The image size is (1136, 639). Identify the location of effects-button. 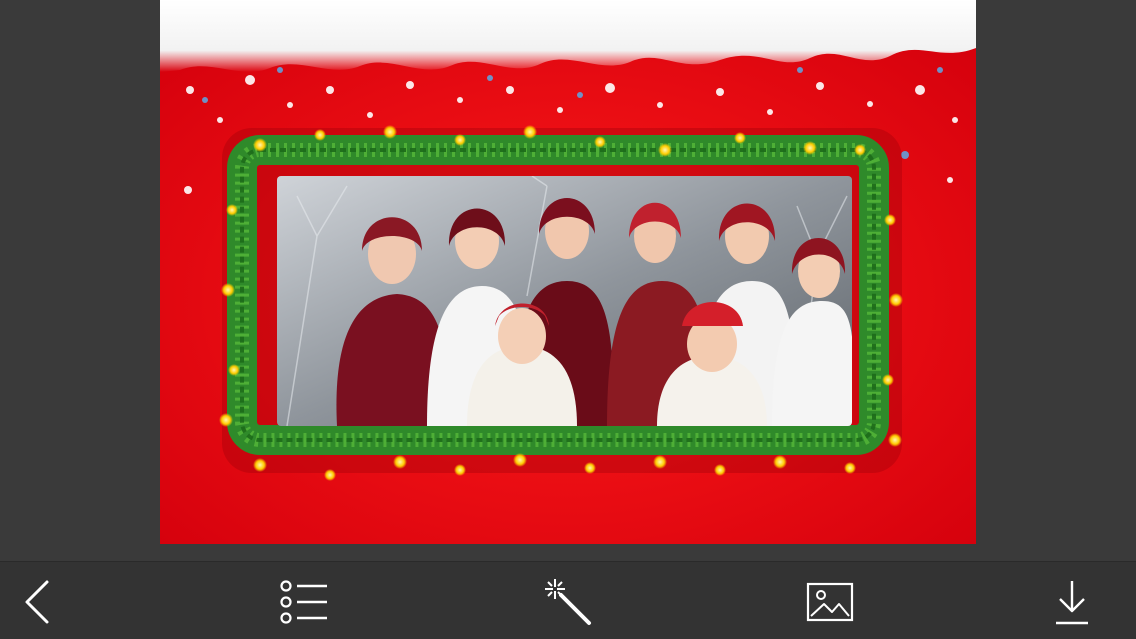
(568, 602).